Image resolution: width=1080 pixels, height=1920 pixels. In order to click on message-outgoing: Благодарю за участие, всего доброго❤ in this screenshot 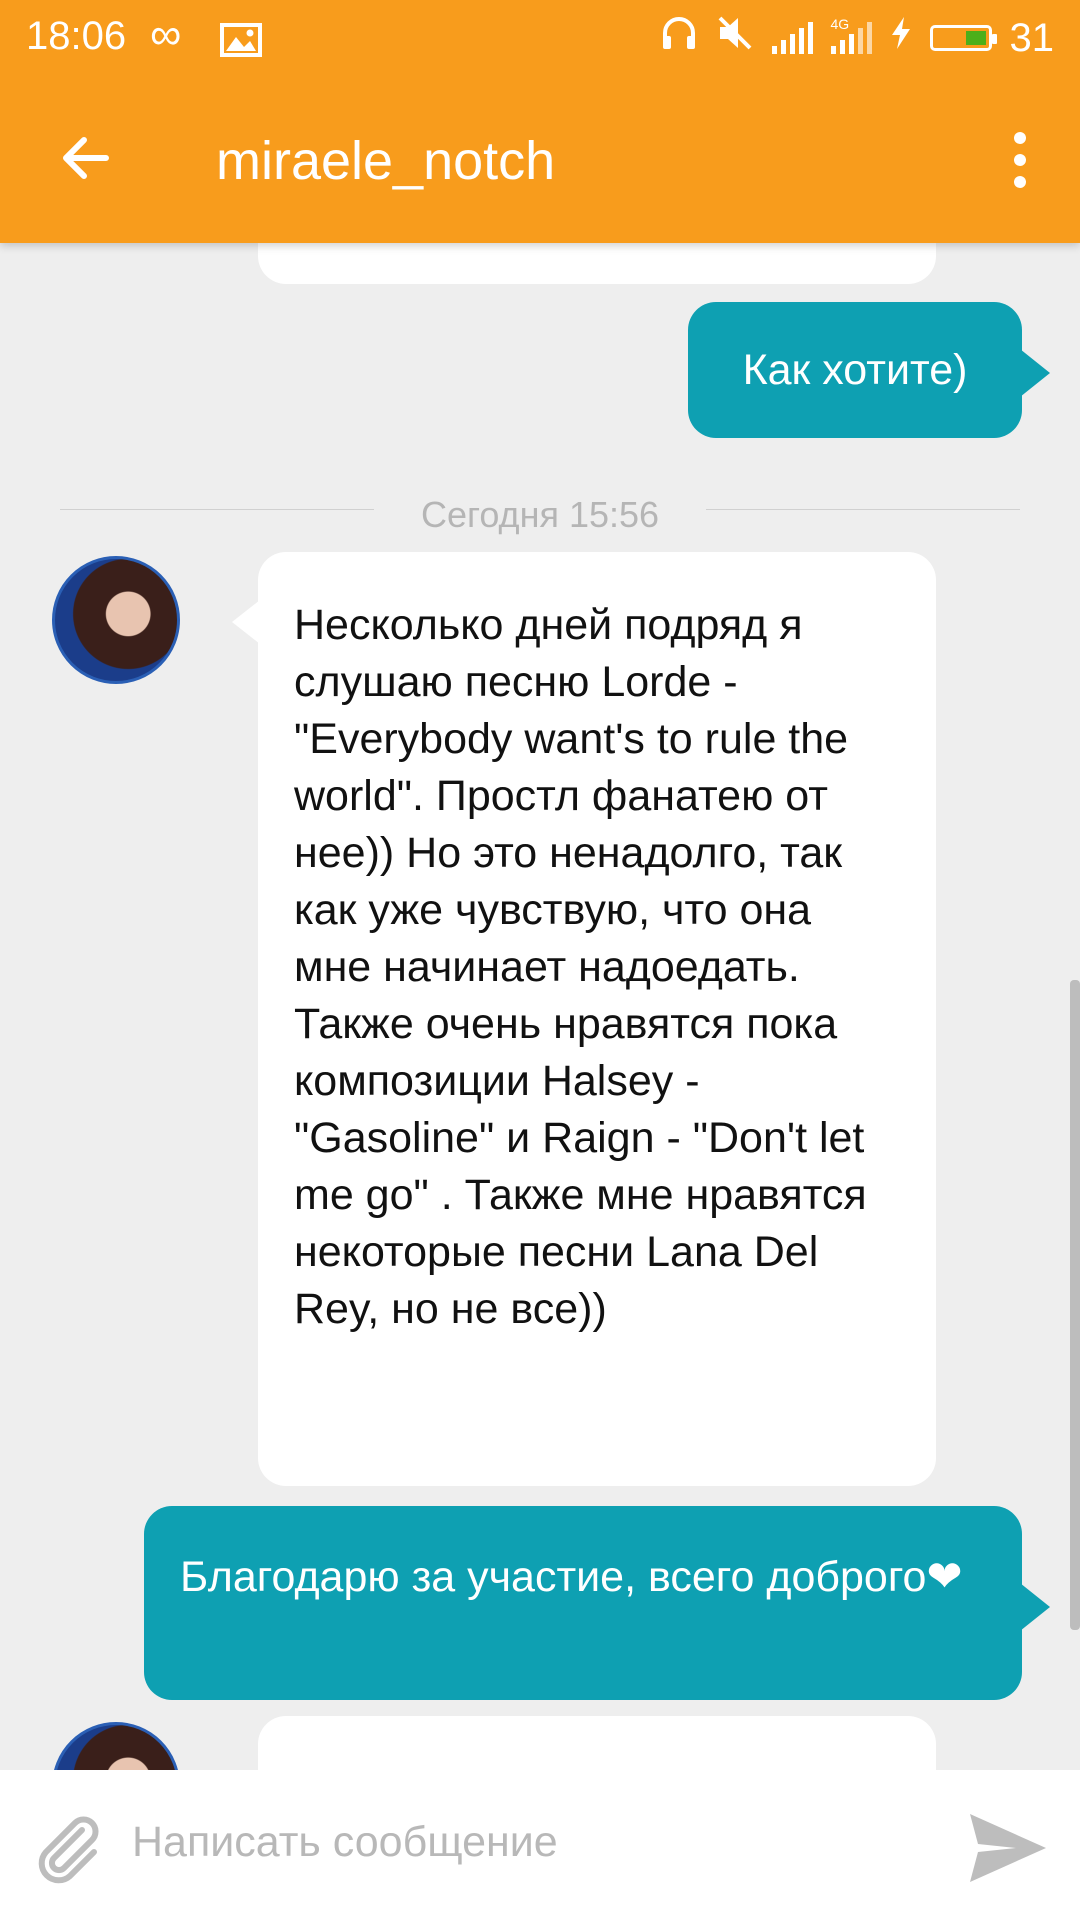, I will do `click(583, 1603)`.